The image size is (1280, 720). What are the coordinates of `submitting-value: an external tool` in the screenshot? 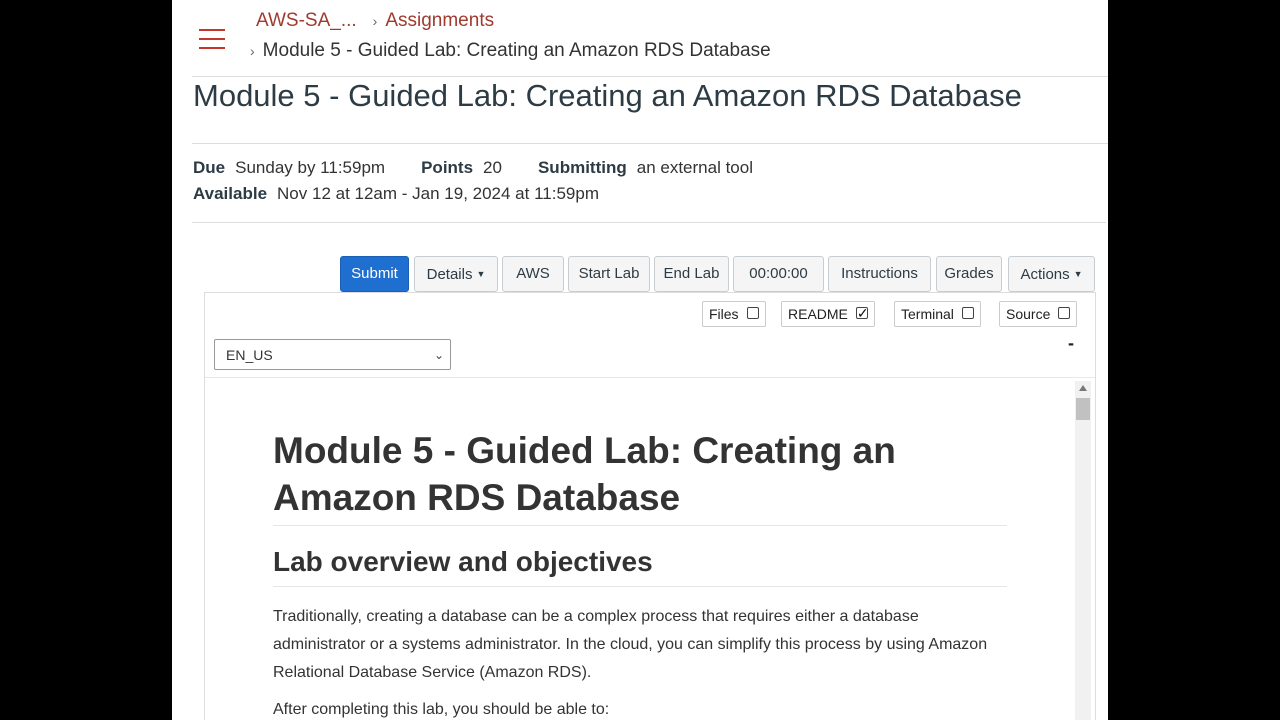 It's located at (694, 167).